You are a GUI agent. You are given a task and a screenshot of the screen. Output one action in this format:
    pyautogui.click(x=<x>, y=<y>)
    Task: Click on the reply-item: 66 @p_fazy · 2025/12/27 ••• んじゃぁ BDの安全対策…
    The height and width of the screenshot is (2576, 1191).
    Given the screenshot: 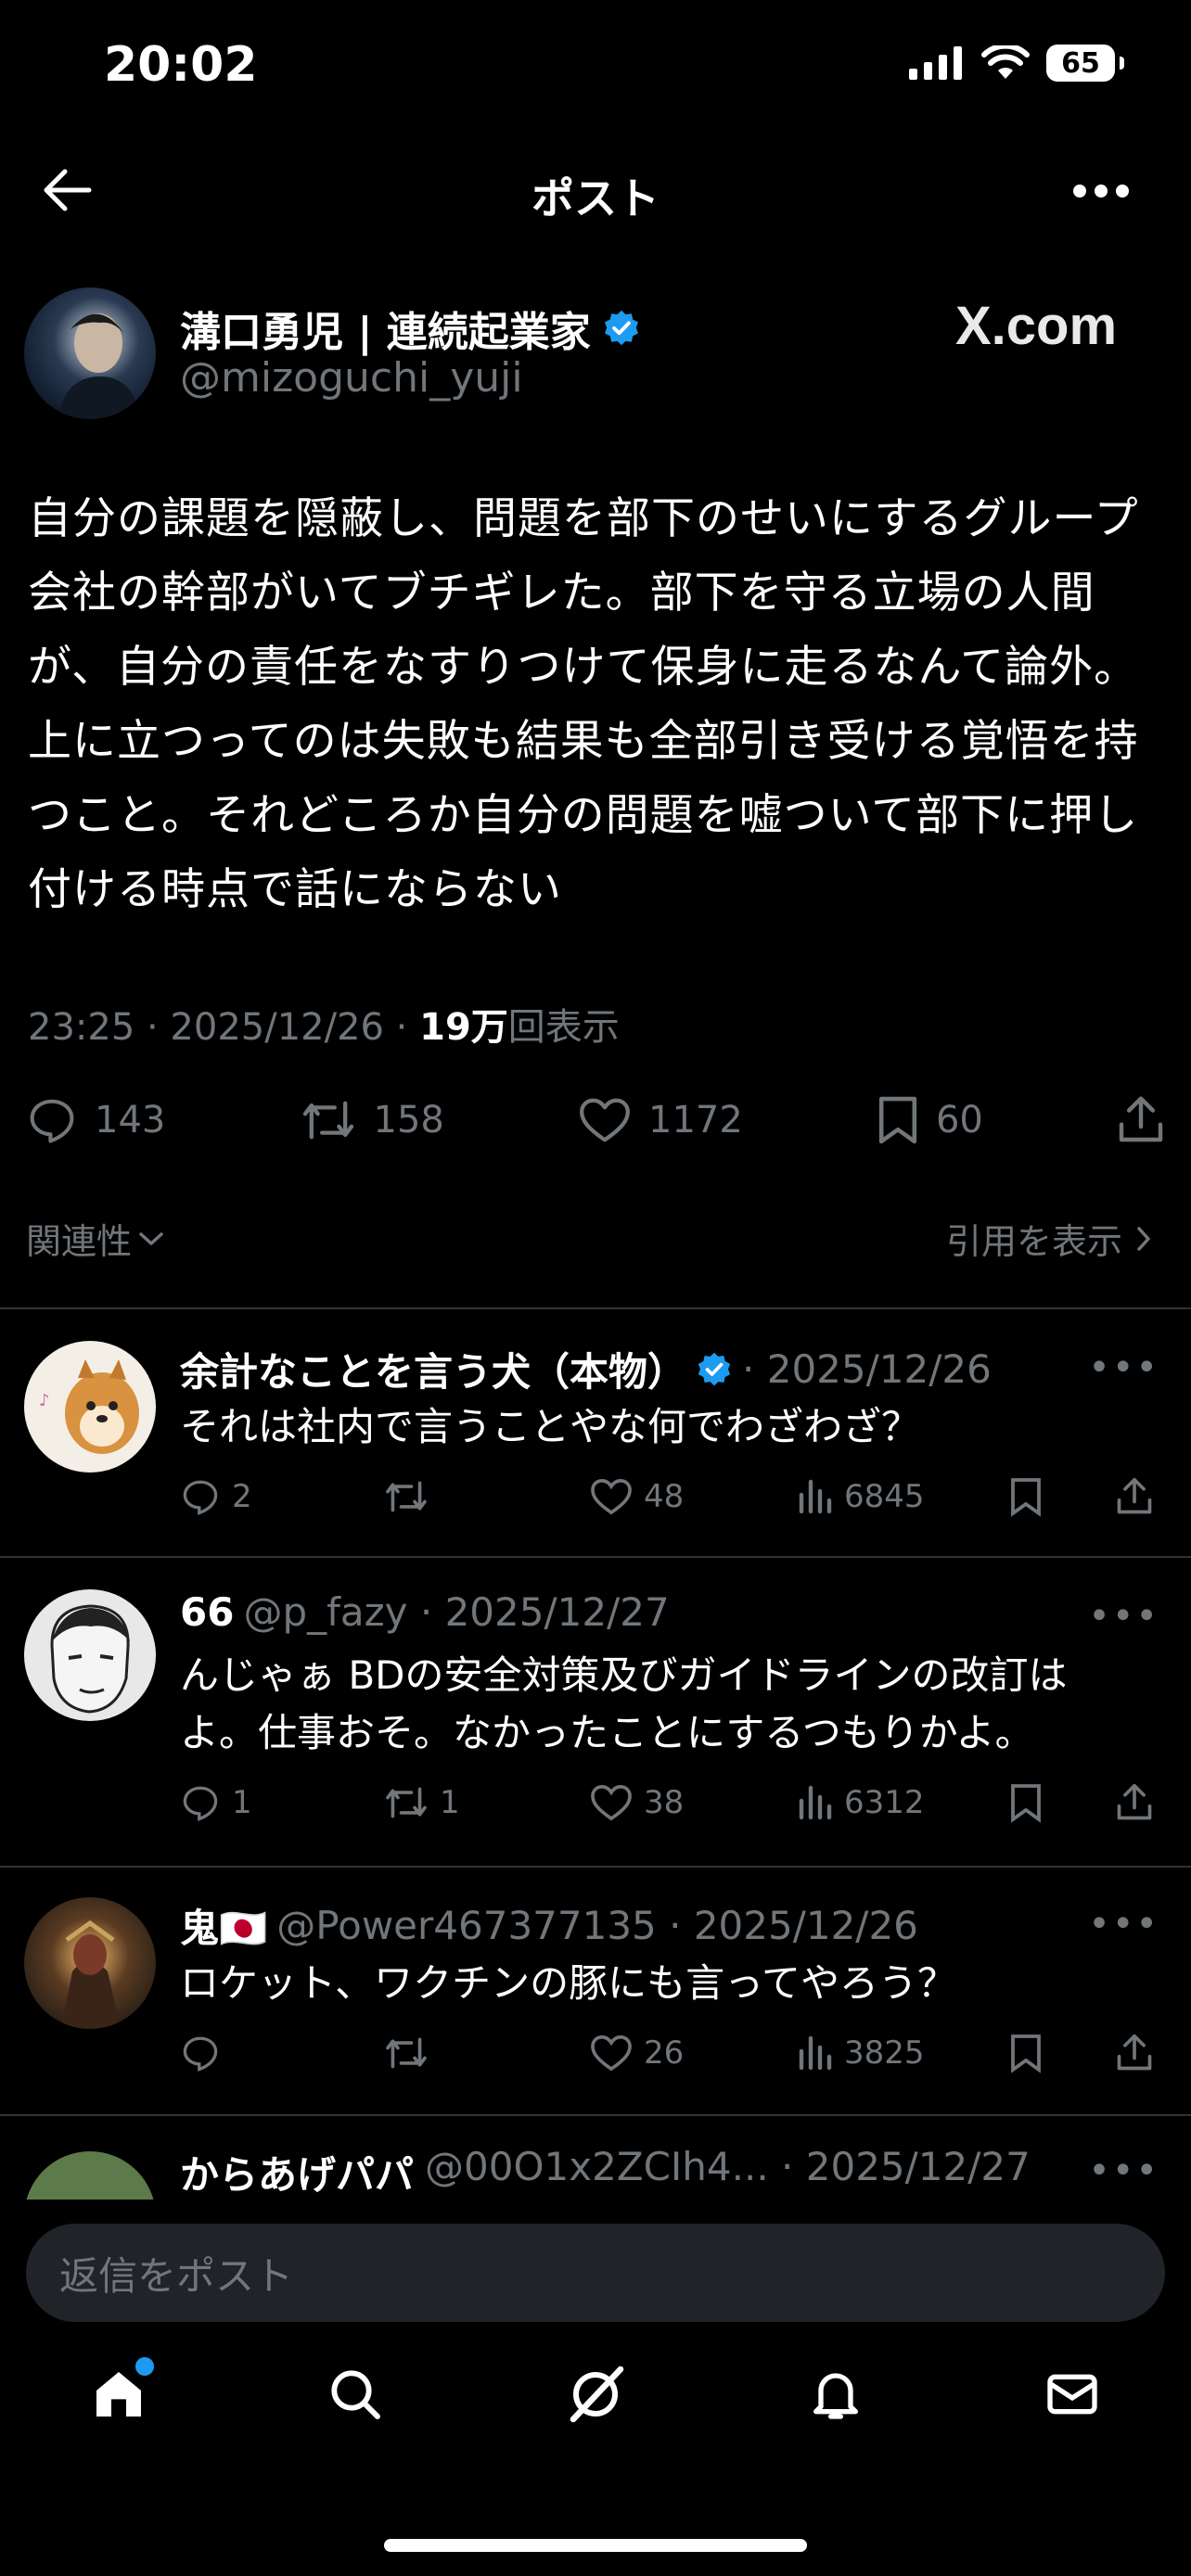 What is the action you would take?
    pyautogui.click(x=595, y=1728)
    